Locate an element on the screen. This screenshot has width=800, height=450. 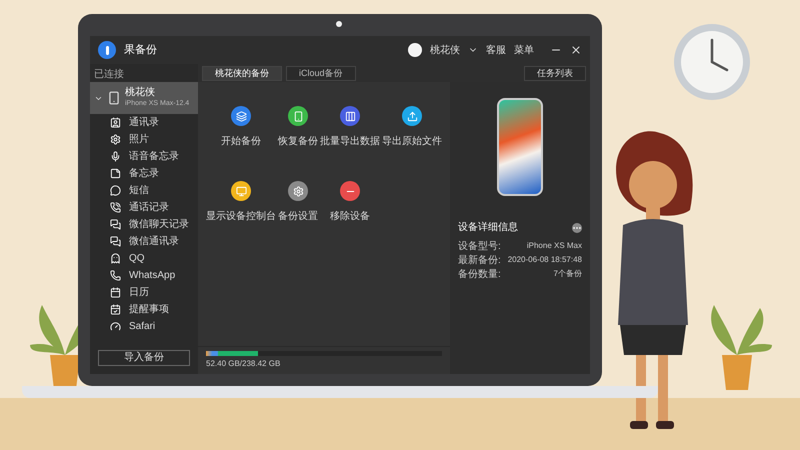
sidebar-item: WhatsApp is located at coordinates (144, 275).